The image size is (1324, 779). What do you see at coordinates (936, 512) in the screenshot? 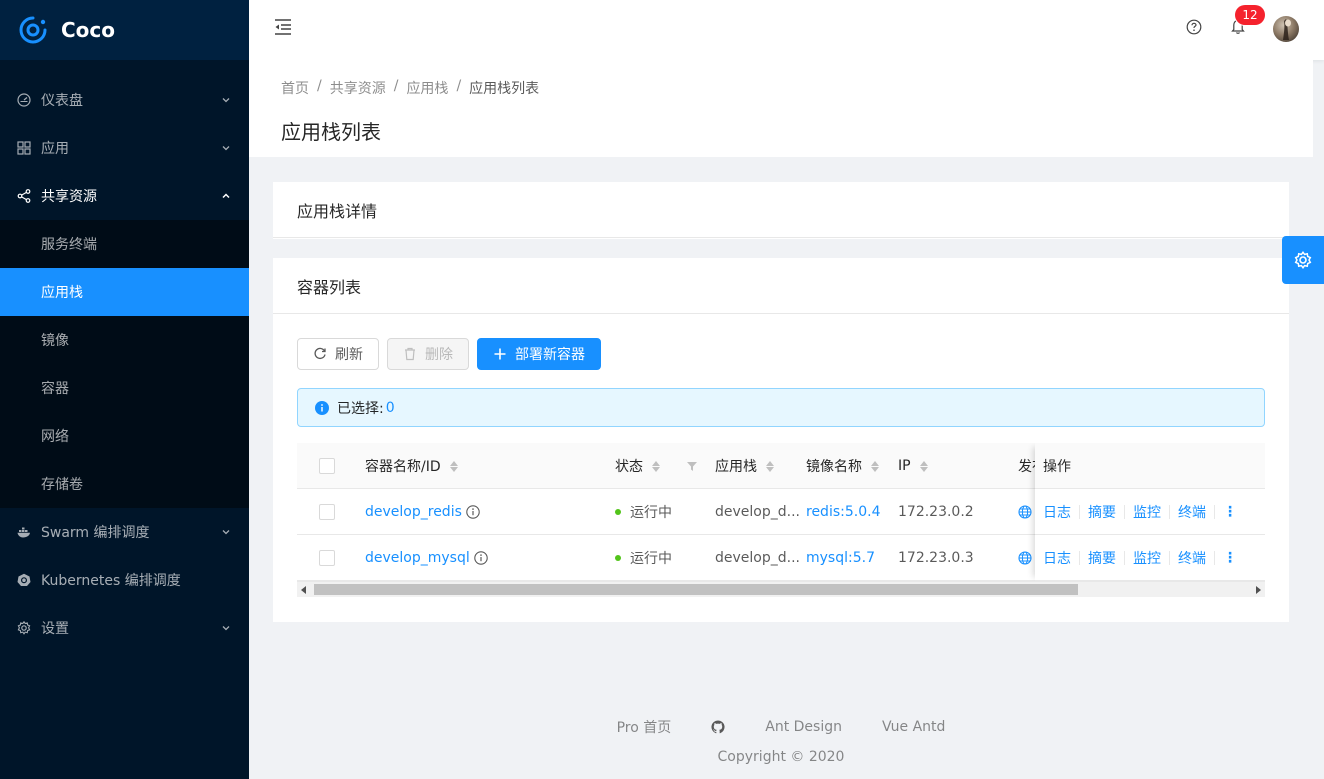
I see `ip-cell: 172.23.0.2` at bounding box center [936, 512].